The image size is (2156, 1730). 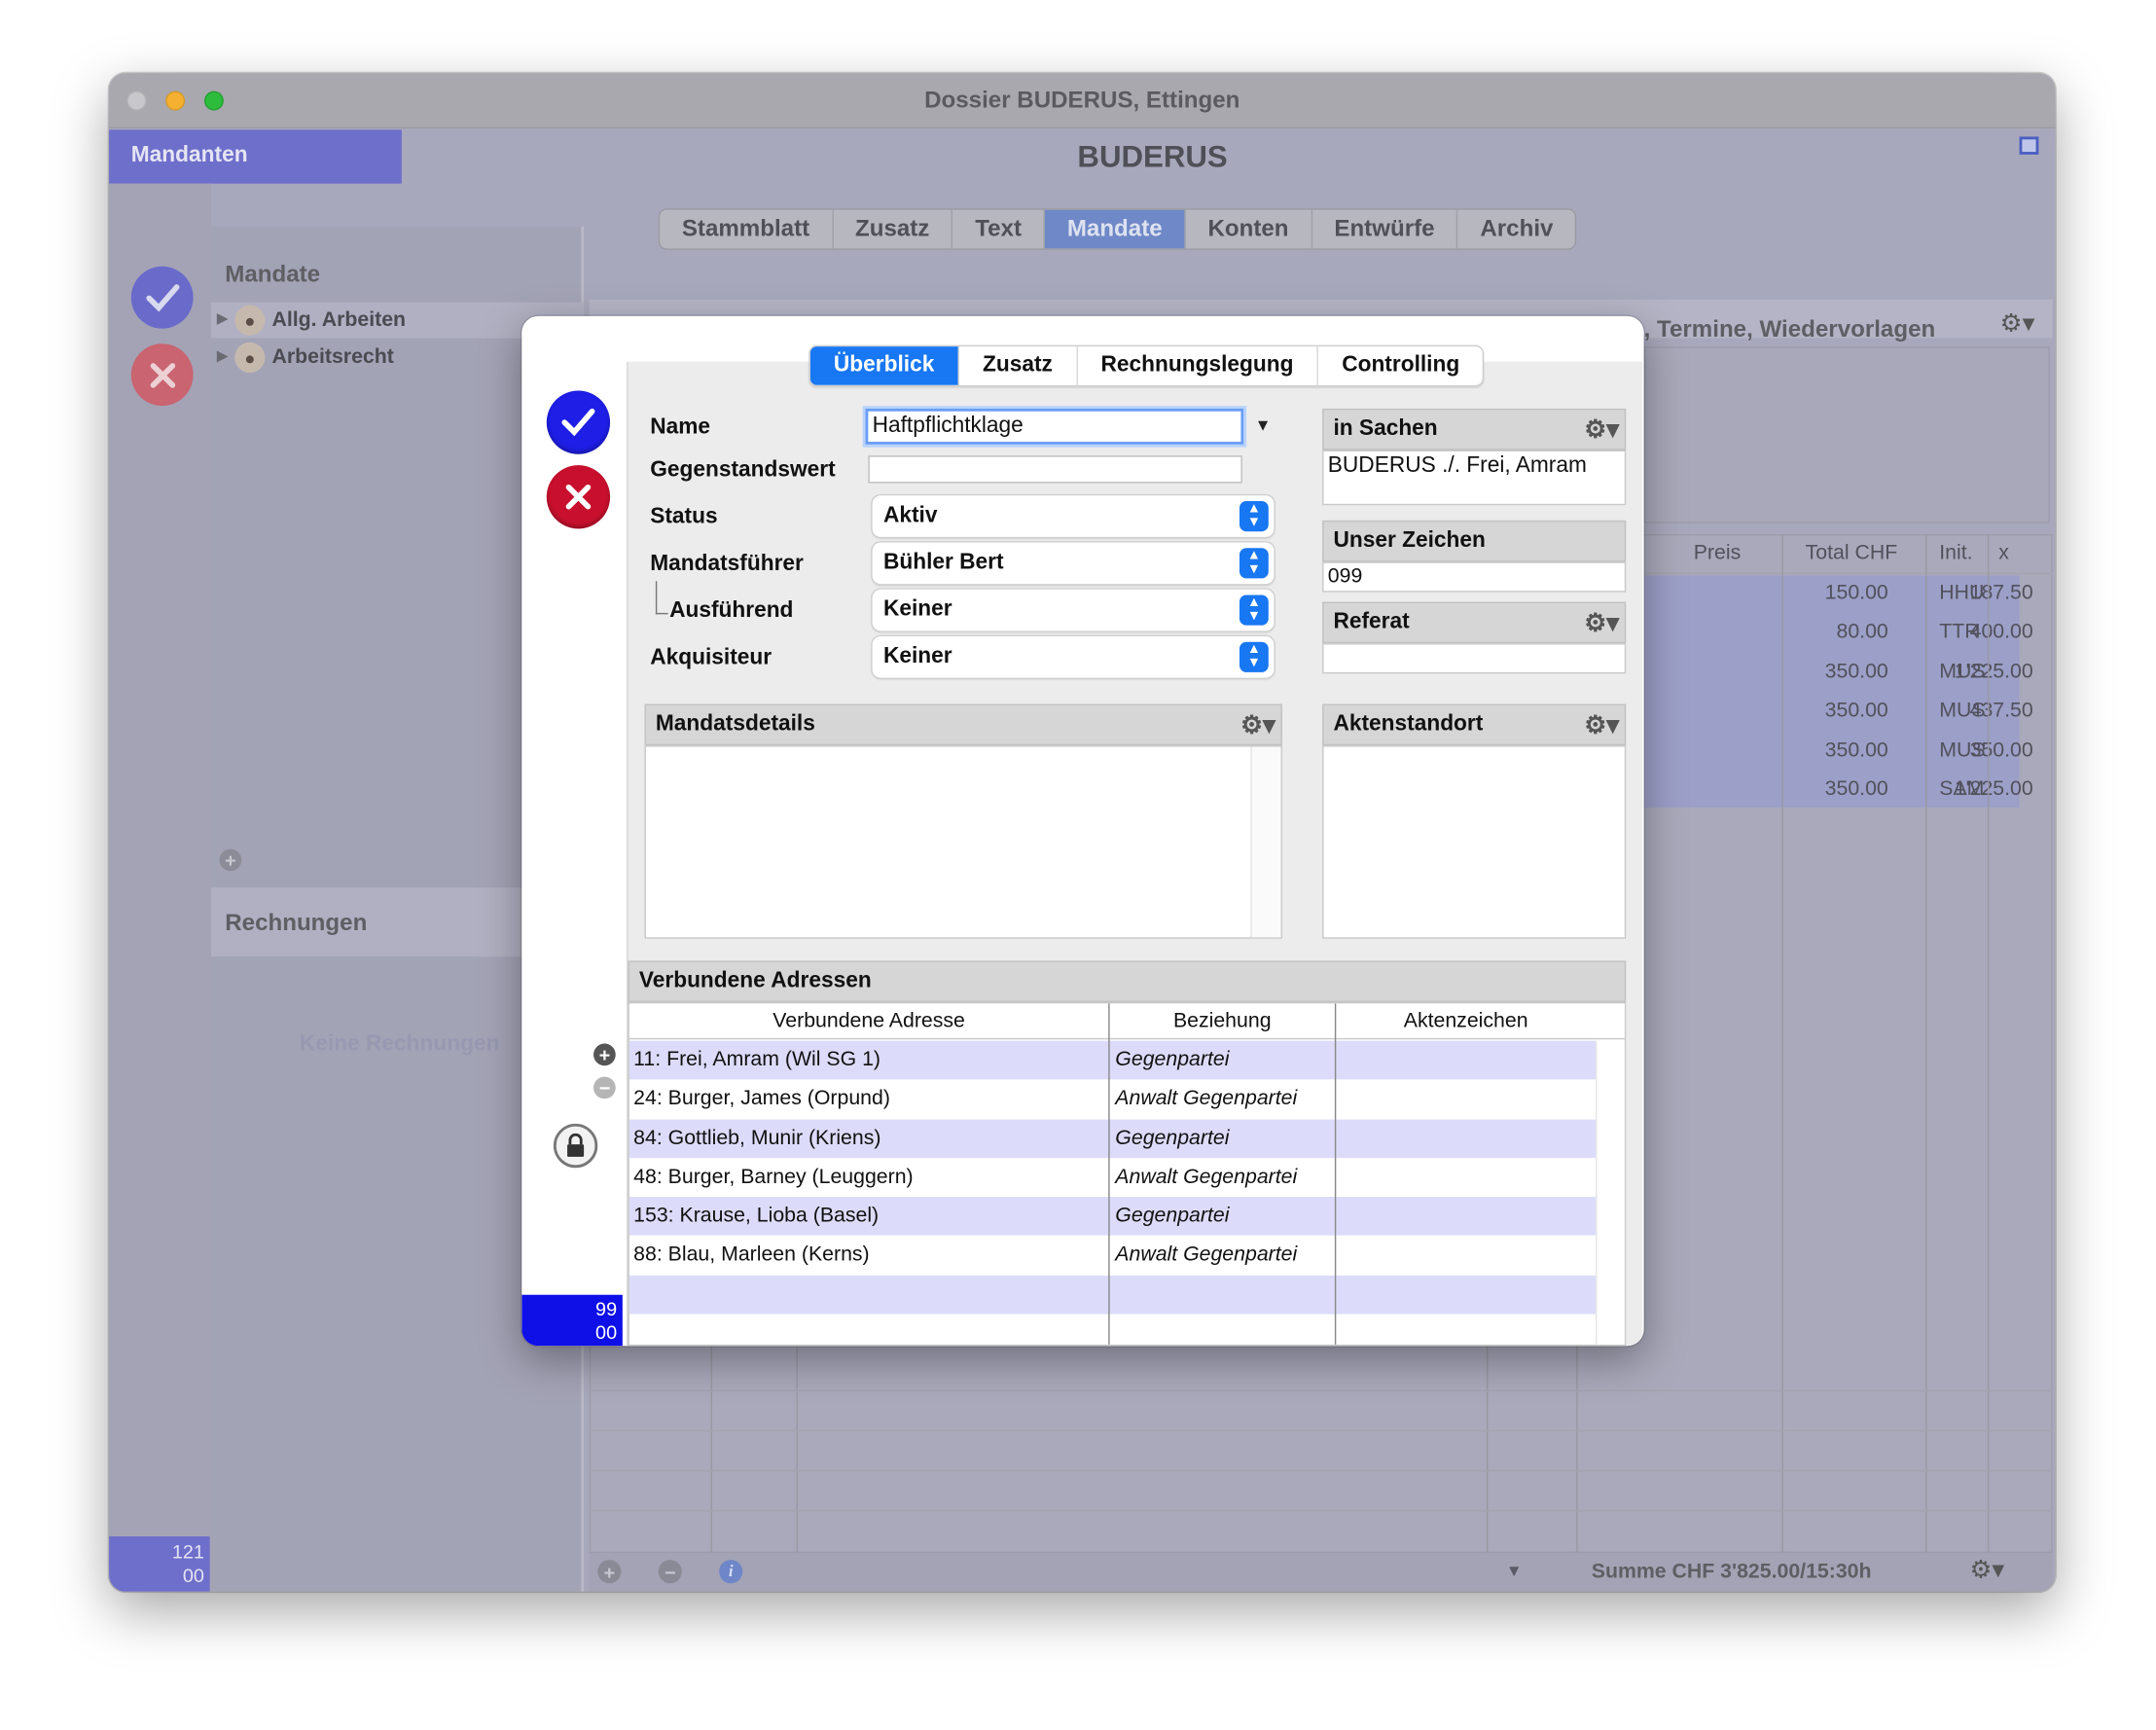 I want to click on remove-address-icon: −, so click(x=604, y=1087).